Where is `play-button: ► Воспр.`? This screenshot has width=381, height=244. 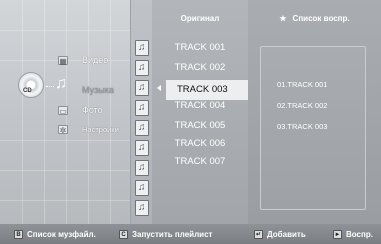 play-button: ► Воспр. is located at coordinates (353, 234).